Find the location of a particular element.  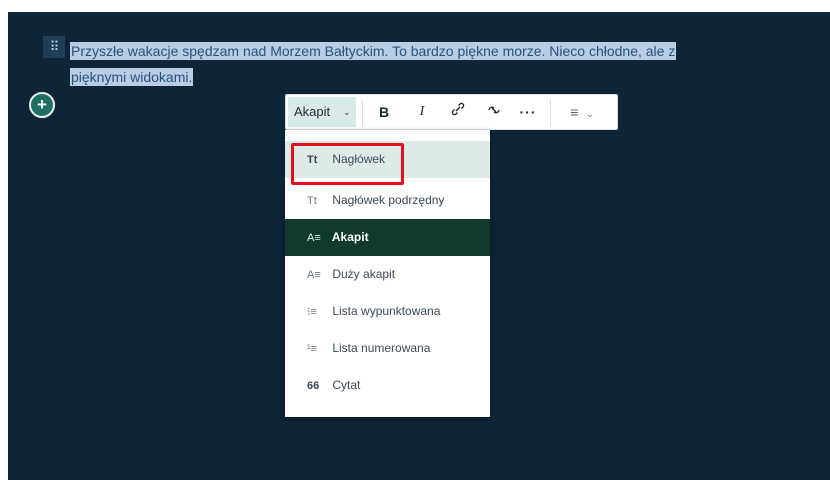

annotation-highlight-box is located at coordinates (347, 164).